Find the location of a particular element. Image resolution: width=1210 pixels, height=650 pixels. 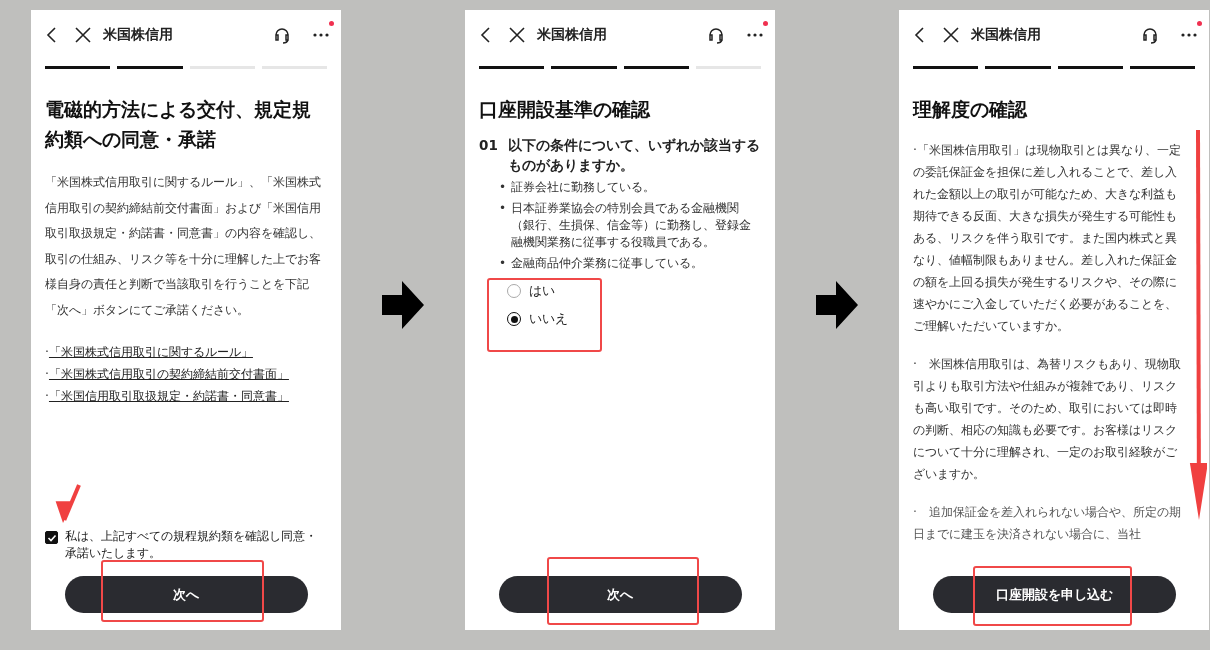

condition-text: 証券会社に勤務している。 is located at coordinates (583, 187).